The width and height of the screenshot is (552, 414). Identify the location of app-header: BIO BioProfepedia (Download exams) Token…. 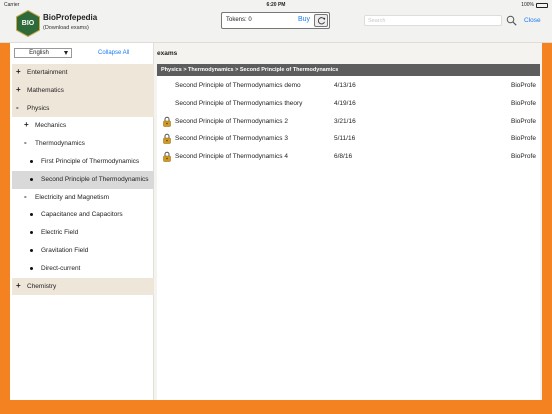
(276, 26).